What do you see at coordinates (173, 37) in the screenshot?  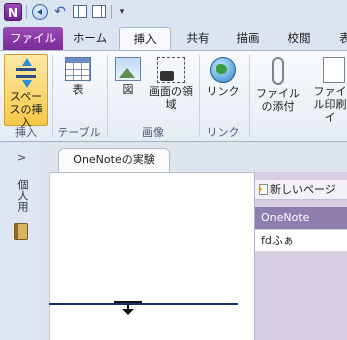 I see `ribbon-tabs: ファイル ホーム 挿入 共有 描画 校閲 表` at bounding box center [173, 37].